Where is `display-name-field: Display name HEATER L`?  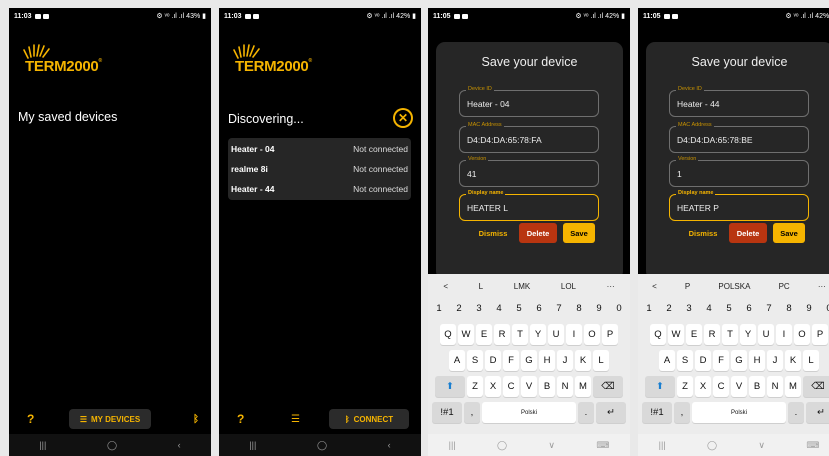 display-name-field: Display name HEATER L is located at coordinates (529, 205).